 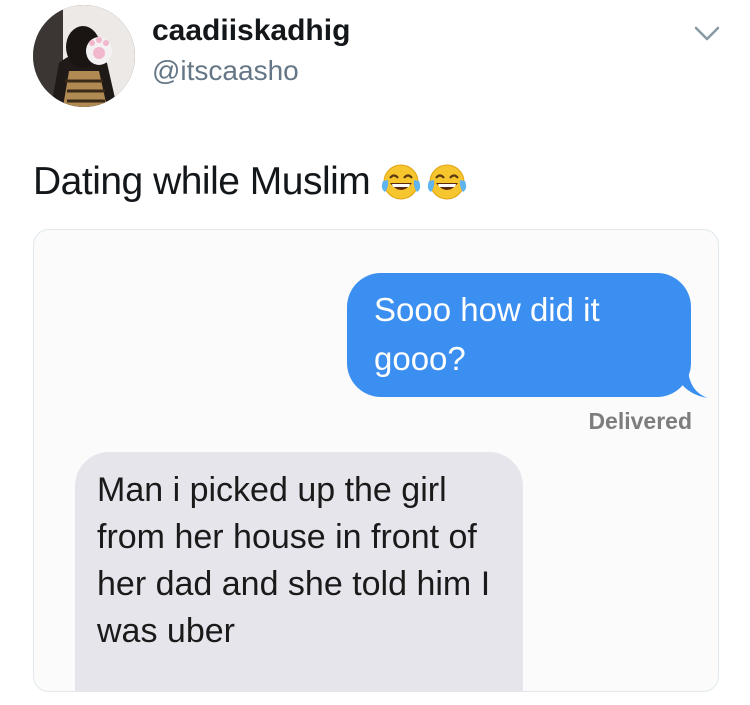 I want to click on avatar-image, so click(x=84, y=56).